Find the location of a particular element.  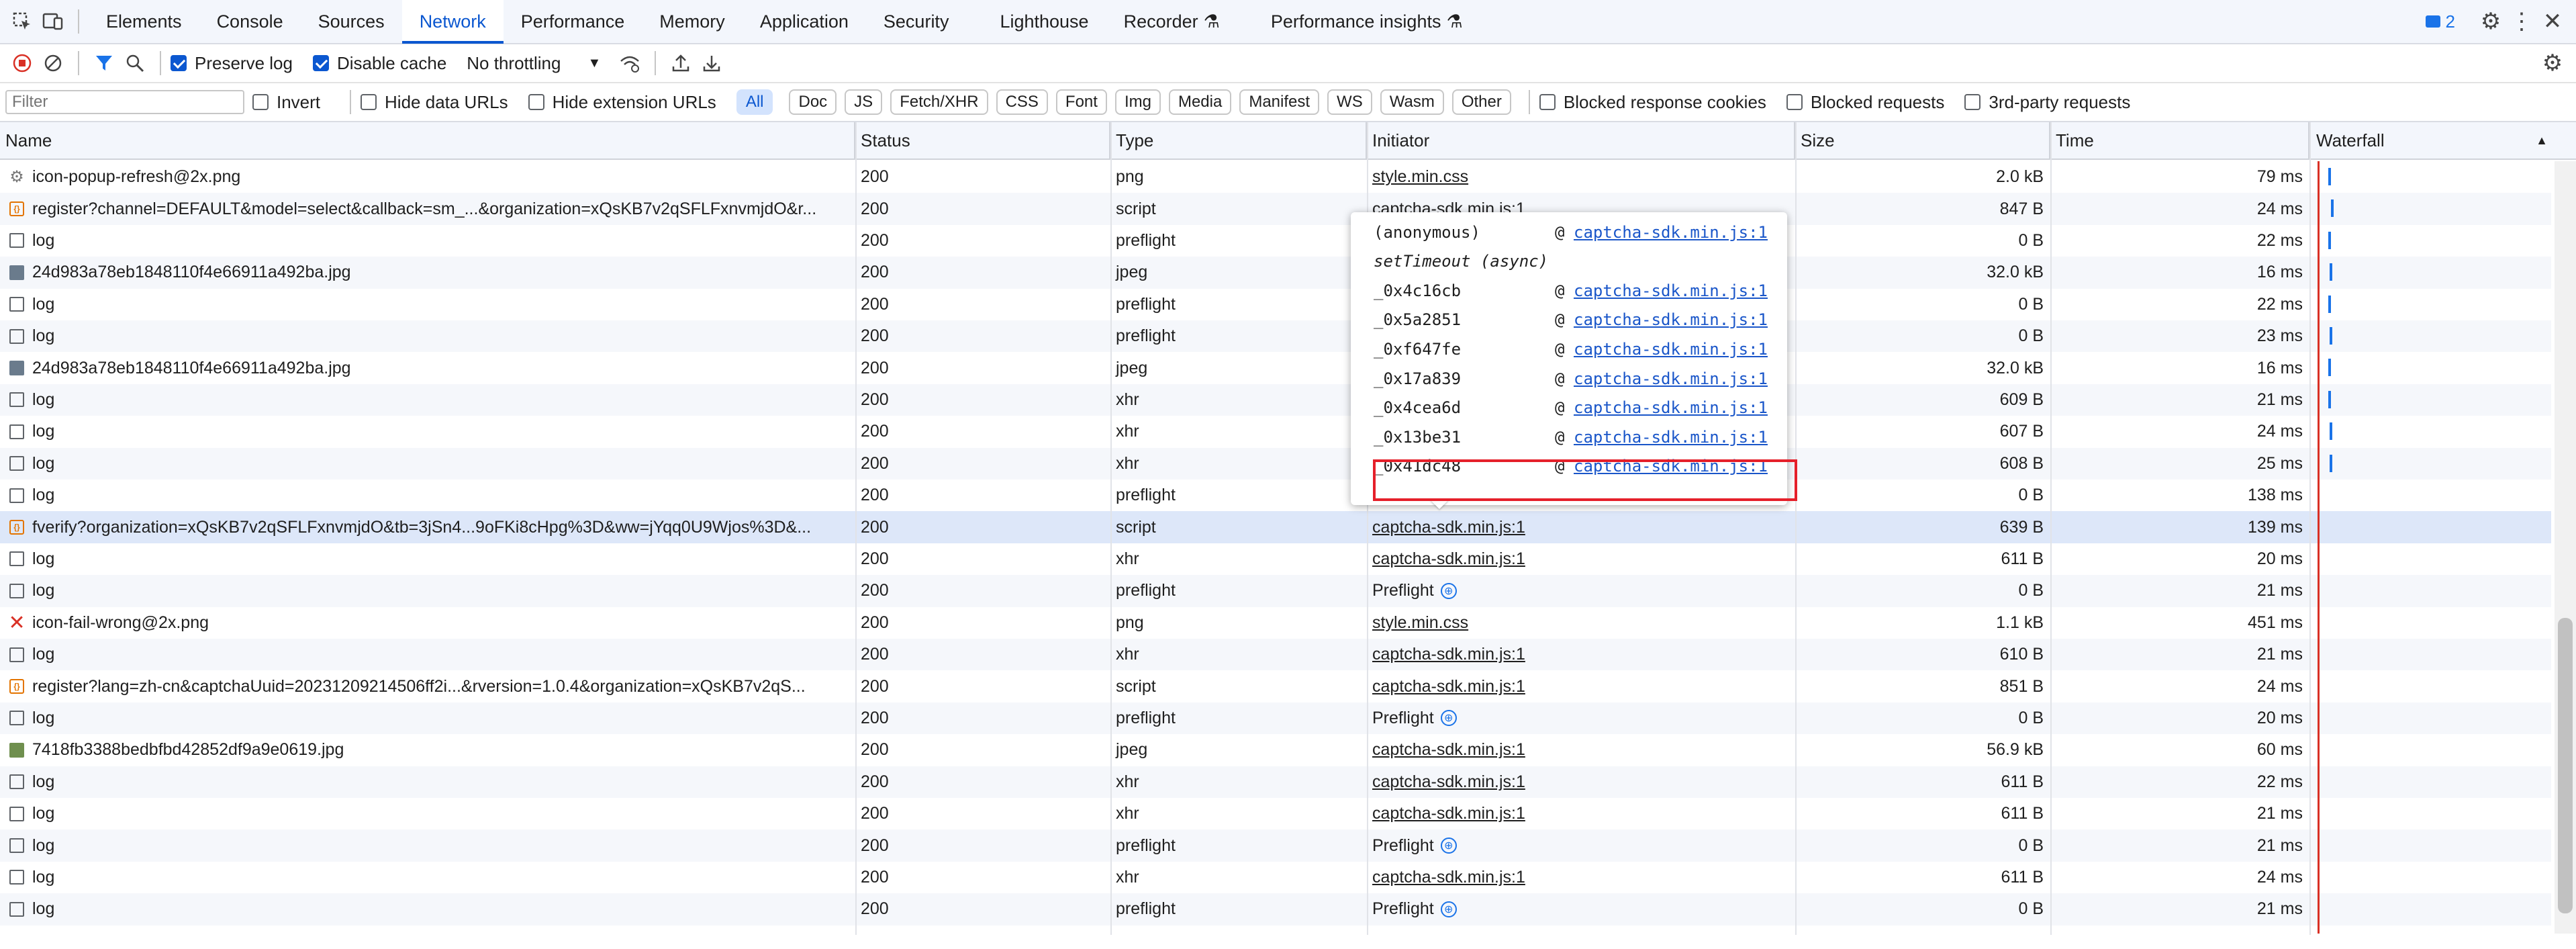

filter-chip-fetch-xhr: Fetch/XHR is located at coordinates (939, 102).